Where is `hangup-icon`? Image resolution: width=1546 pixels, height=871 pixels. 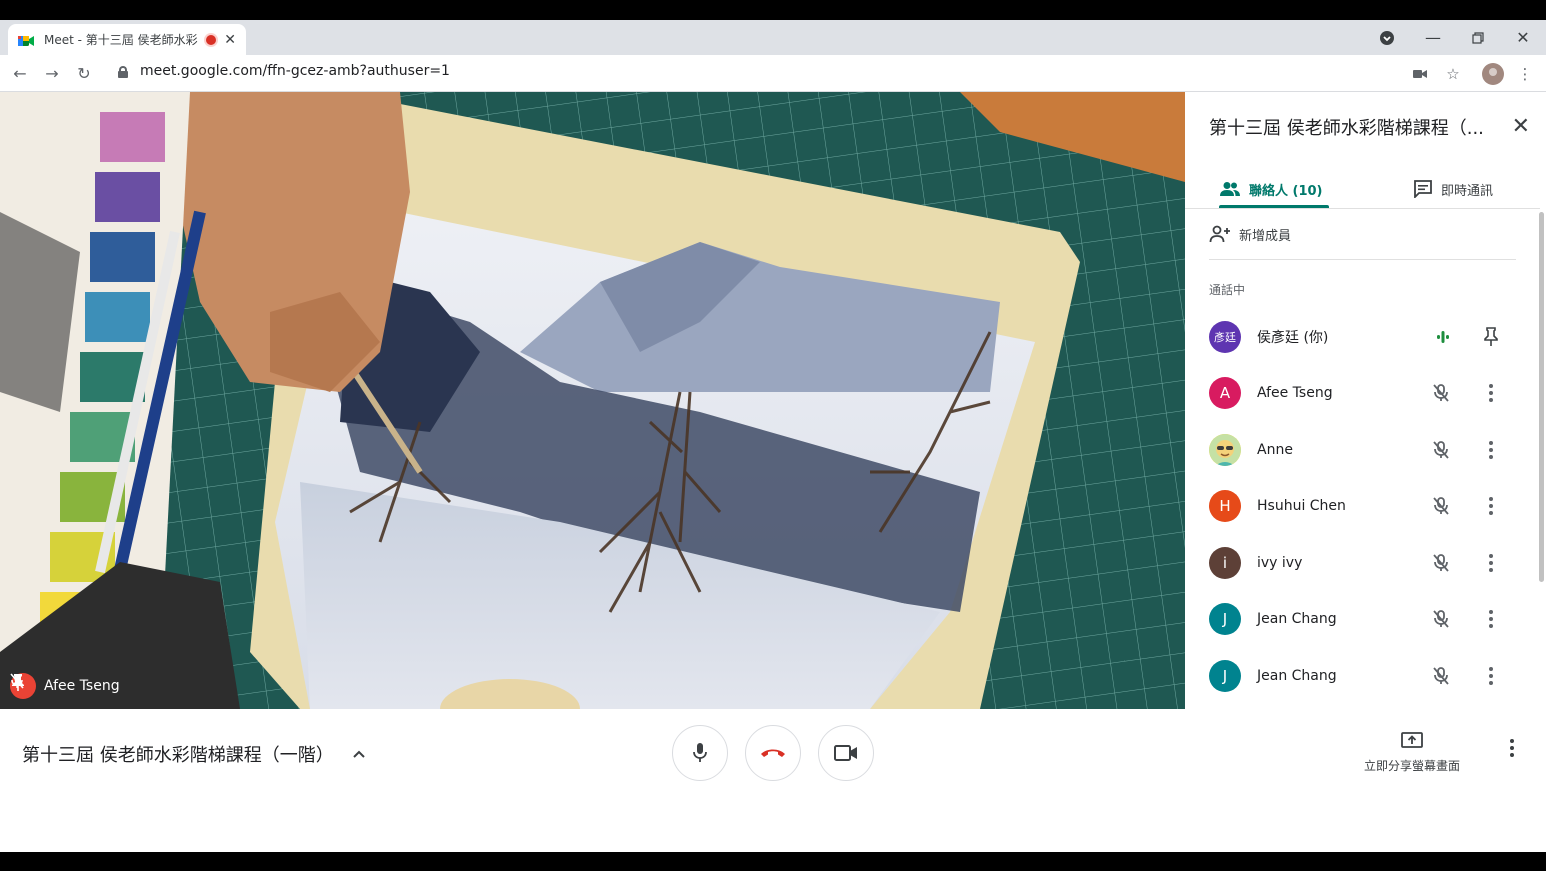
hangup-icon is located at coordinates (773, 753).